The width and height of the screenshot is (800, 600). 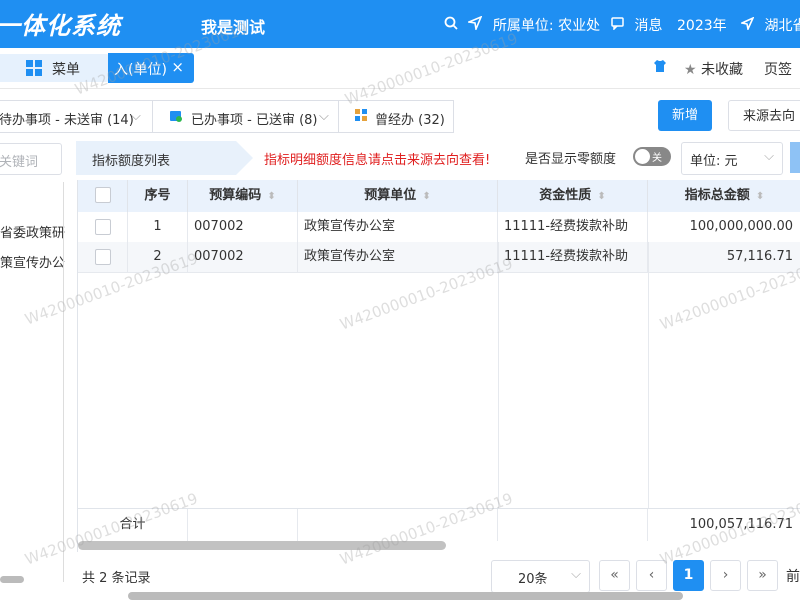 I want to click on region-label: 湖北省, so click(x=782, y=26).